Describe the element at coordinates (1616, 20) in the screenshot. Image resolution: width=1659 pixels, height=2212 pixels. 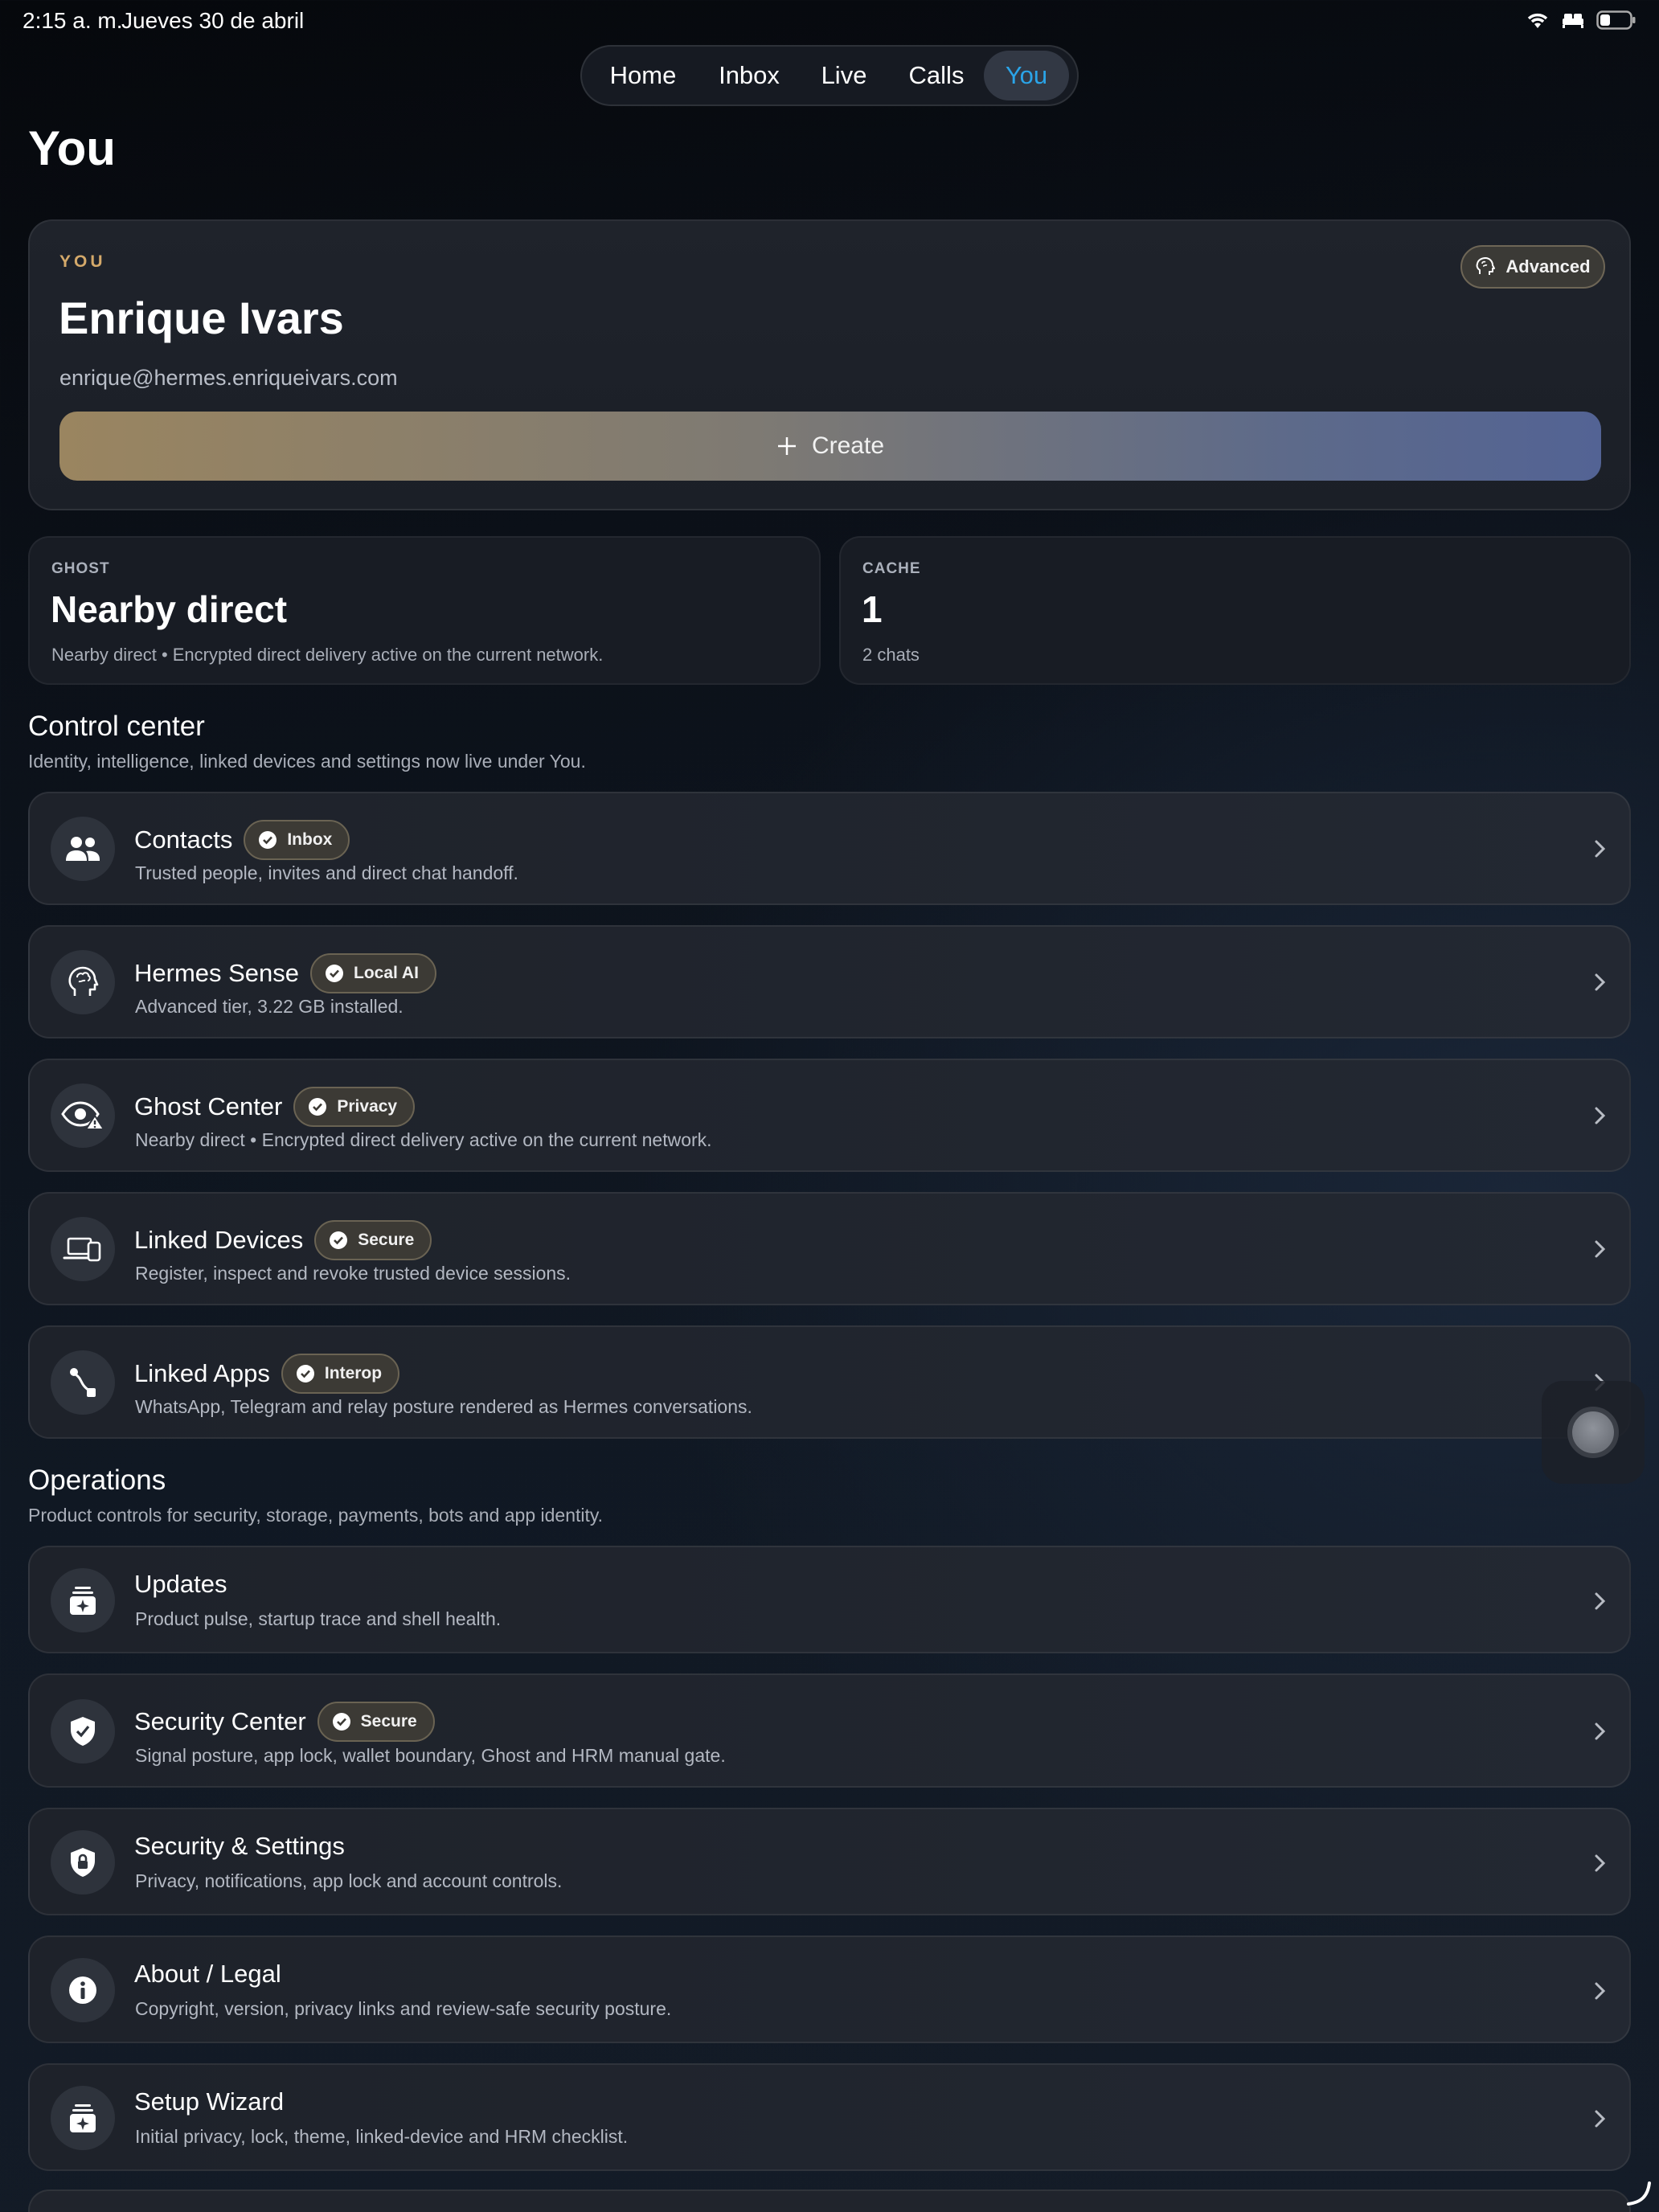
I see `battery-icon` at that location.